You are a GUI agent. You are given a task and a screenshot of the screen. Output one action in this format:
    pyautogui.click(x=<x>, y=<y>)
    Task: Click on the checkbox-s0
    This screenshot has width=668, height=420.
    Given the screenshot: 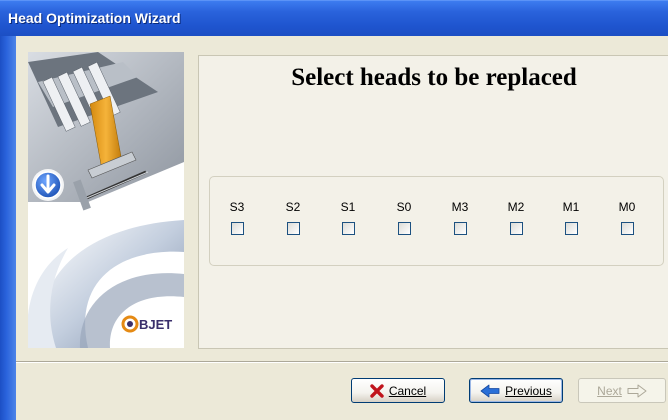 What is the action you would take?
    pyautogui.click(x=404, y=228)
    